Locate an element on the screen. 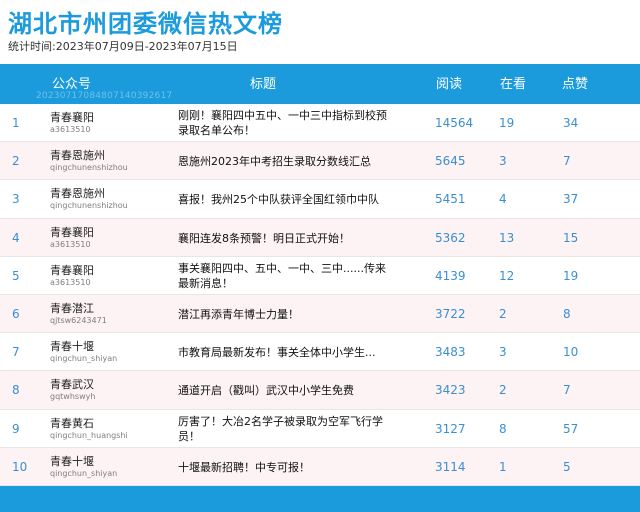 This screenshot has height=512, width=640. article-title: 襄阳连发8条预警！明日正式开始！ is located at coordinates (285, 238).